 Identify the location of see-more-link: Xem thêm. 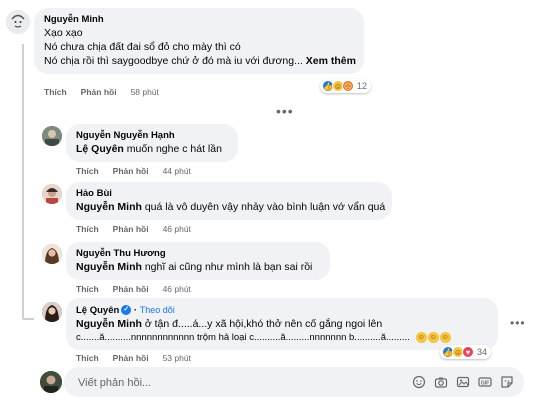
(331, 61).